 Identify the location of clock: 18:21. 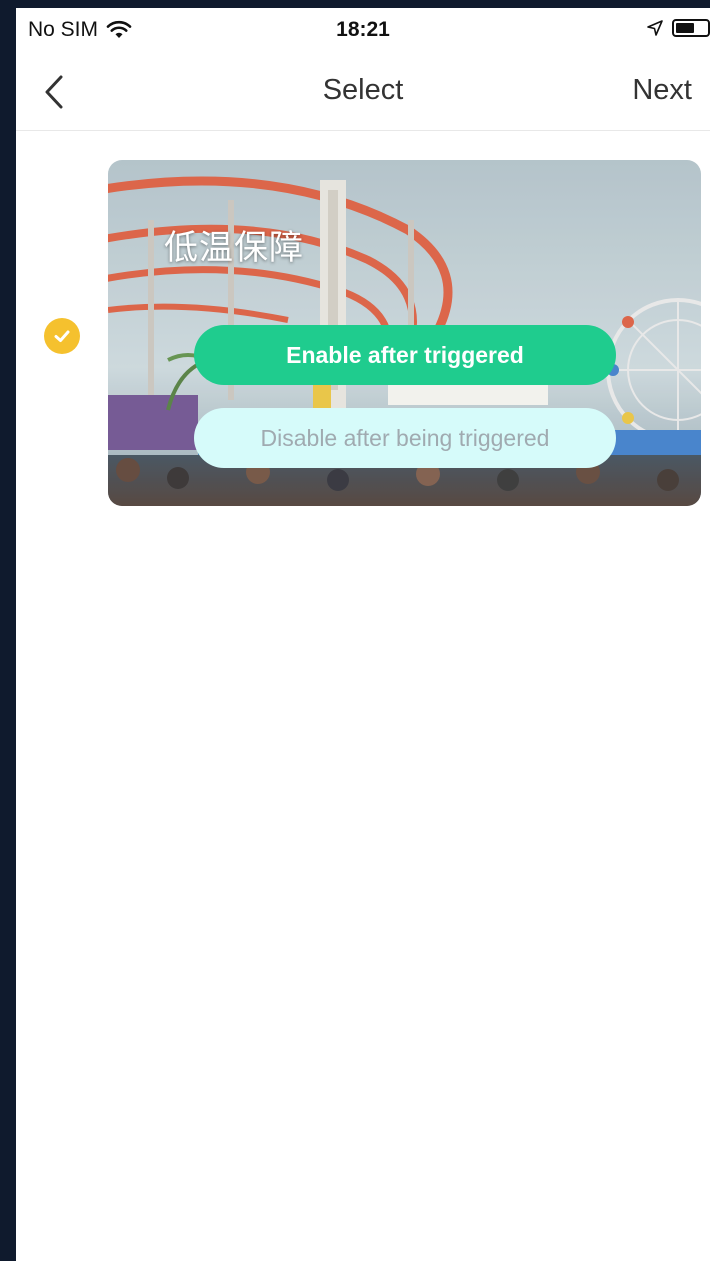
(363, 29).